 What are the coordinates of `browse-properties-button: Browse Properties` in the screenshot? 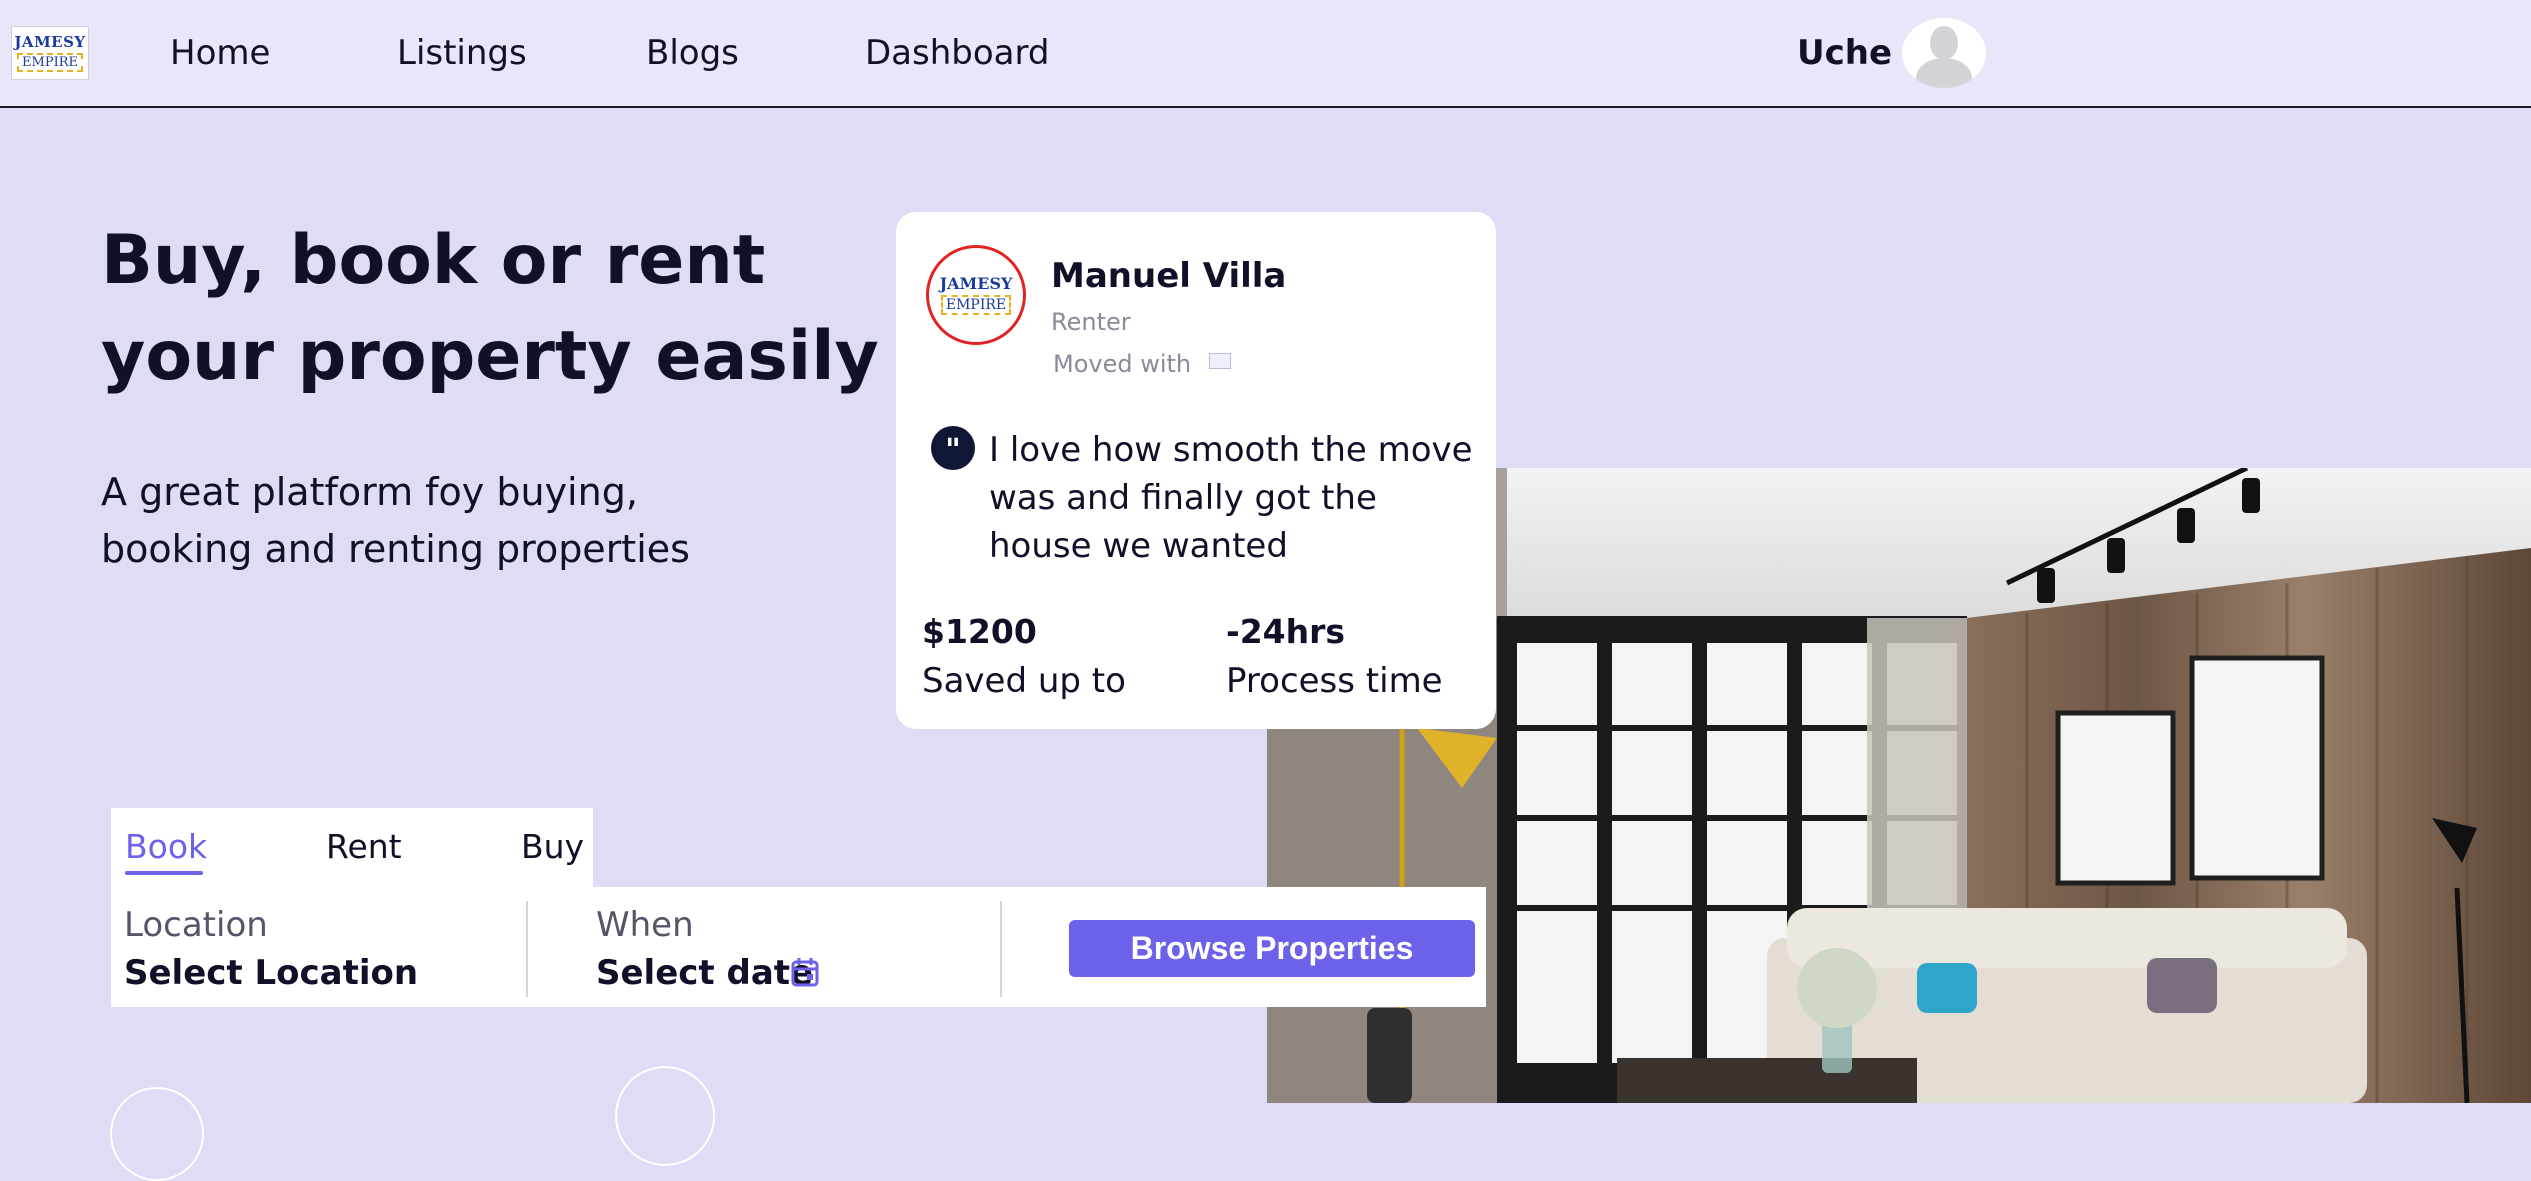 It's located at (1272, 948).